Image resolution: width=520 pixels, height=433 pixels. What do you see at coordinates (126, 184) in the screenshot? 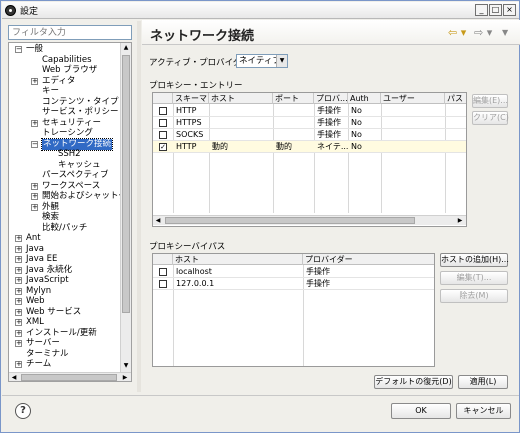
I see `tree-scroll-thumb` at bounding box center [126, 184].